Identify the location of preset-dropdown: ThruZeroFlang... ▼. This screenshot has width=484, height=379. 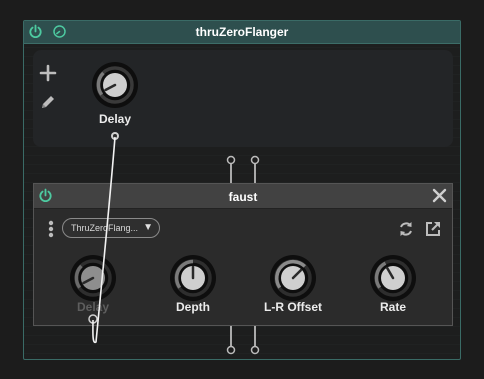
(111, 228).